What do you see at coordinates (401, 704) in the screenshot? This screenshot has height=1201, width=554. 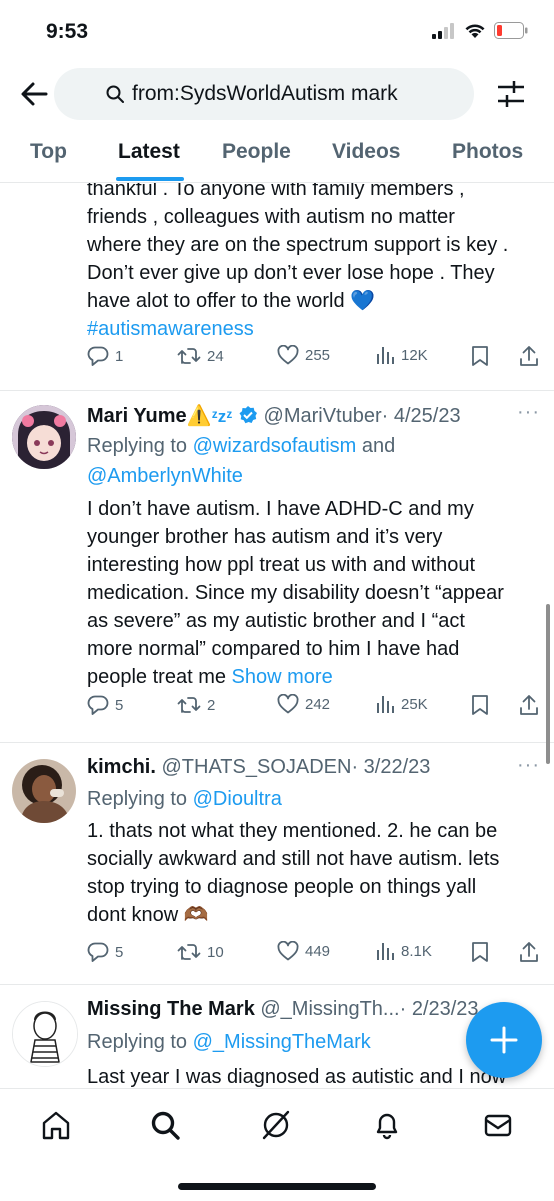 I see `views-button: 25K` at bounding box center [401, 704].